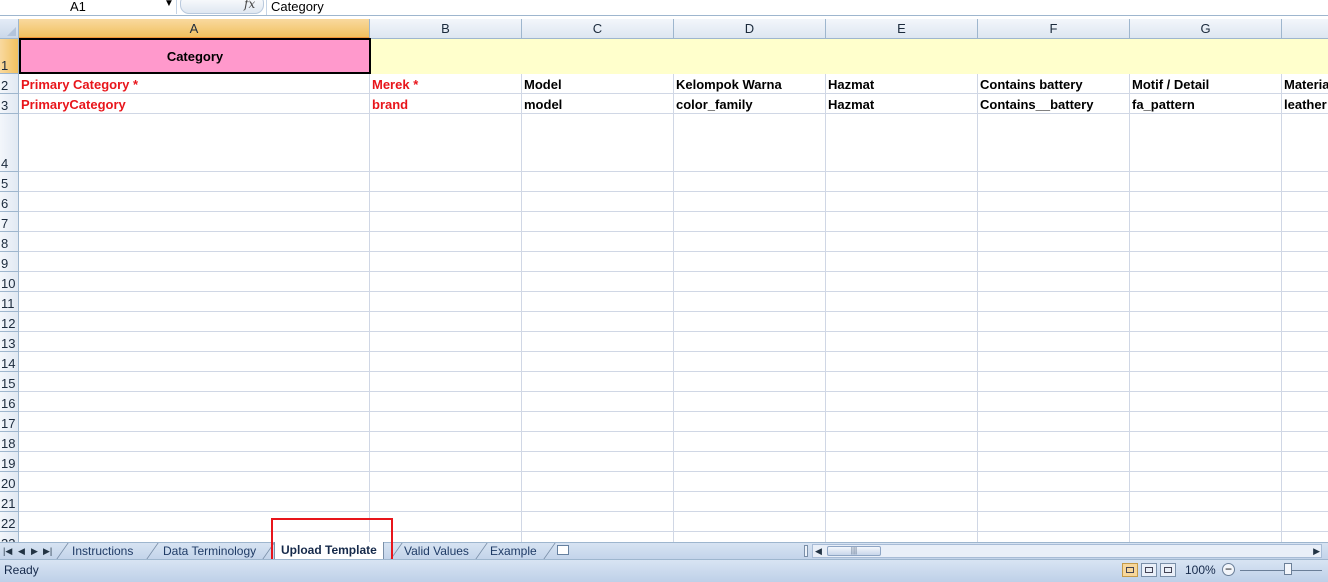  What do you see at coordinates (902, 104) in the screenshot?
I see `cell-e3: Hazmat` at bounding box center [902, 104].